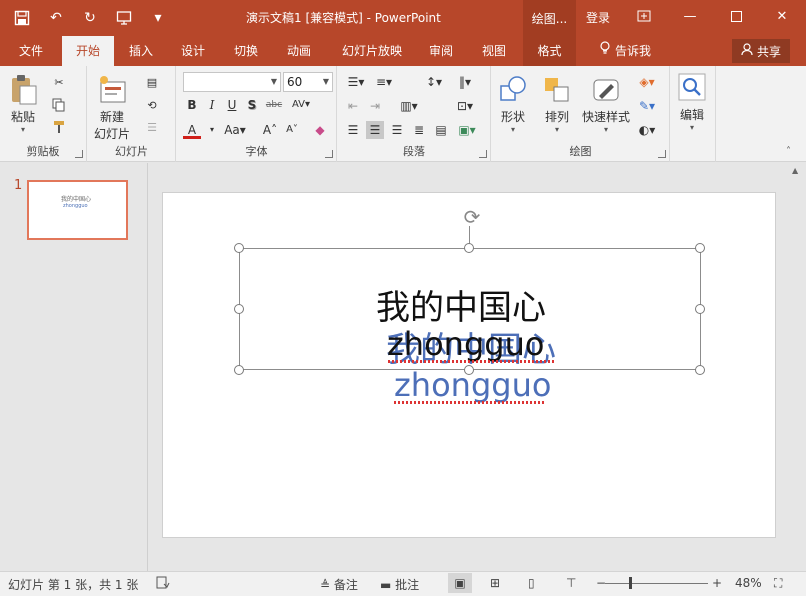 This screenshot has width=806, height=596. I want to click on format-painter-icon, so click(59, 127).